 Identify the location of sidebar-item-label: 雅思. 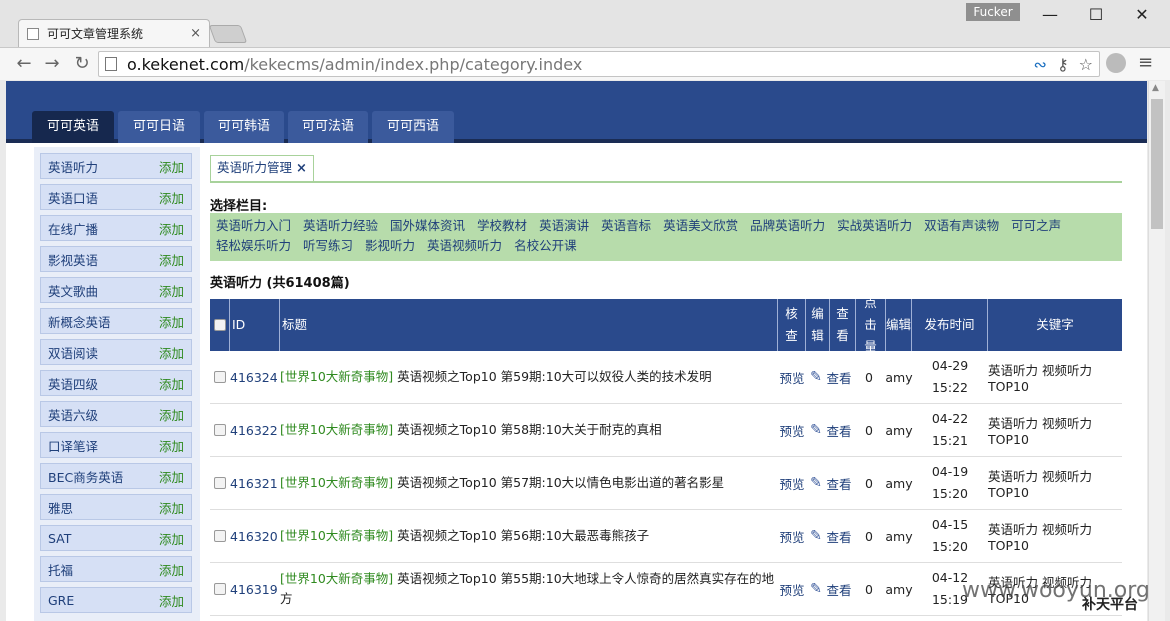
(60, 507).